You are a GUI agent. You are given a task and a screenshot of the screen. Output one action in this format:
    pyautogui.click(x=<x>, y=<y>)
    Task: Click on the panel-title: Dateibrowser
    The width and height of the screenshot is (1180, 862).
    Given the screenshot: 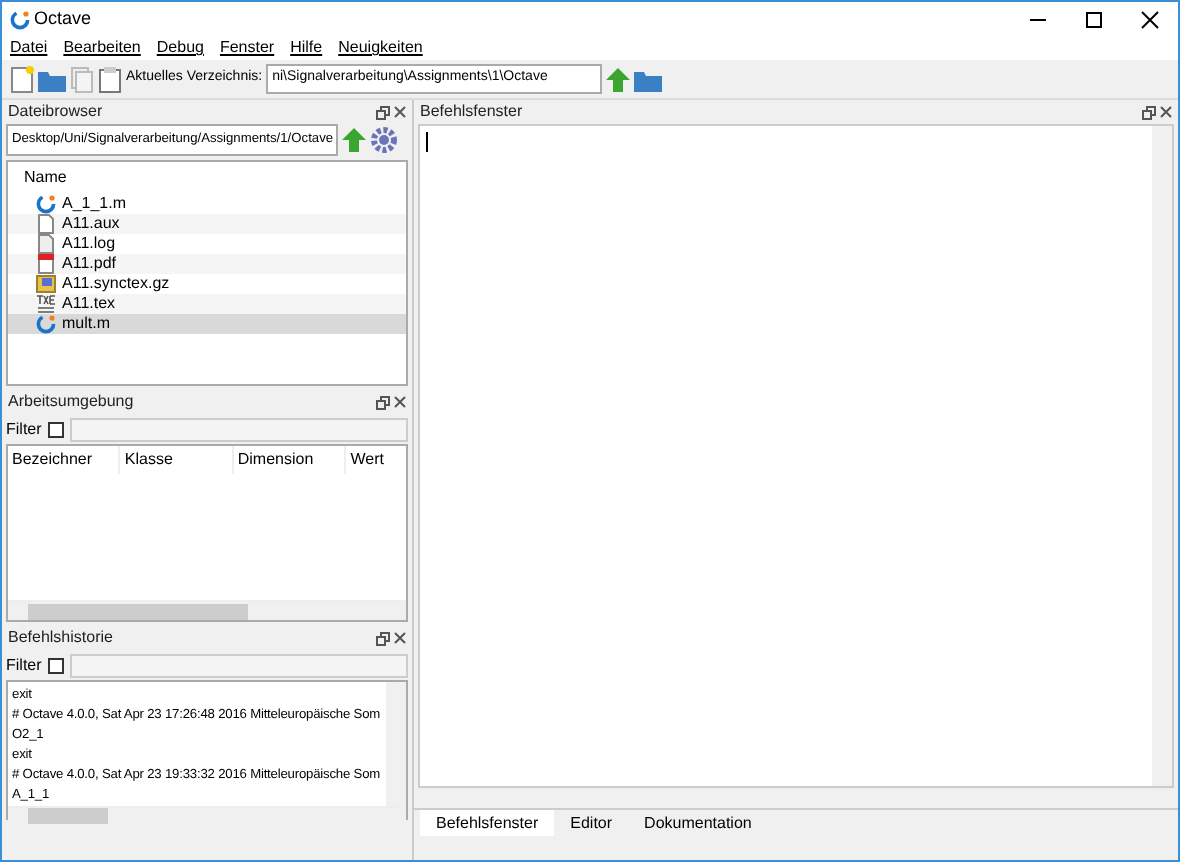 What is the action you would take?
    pyautogui.click(x=55, y=112)
    